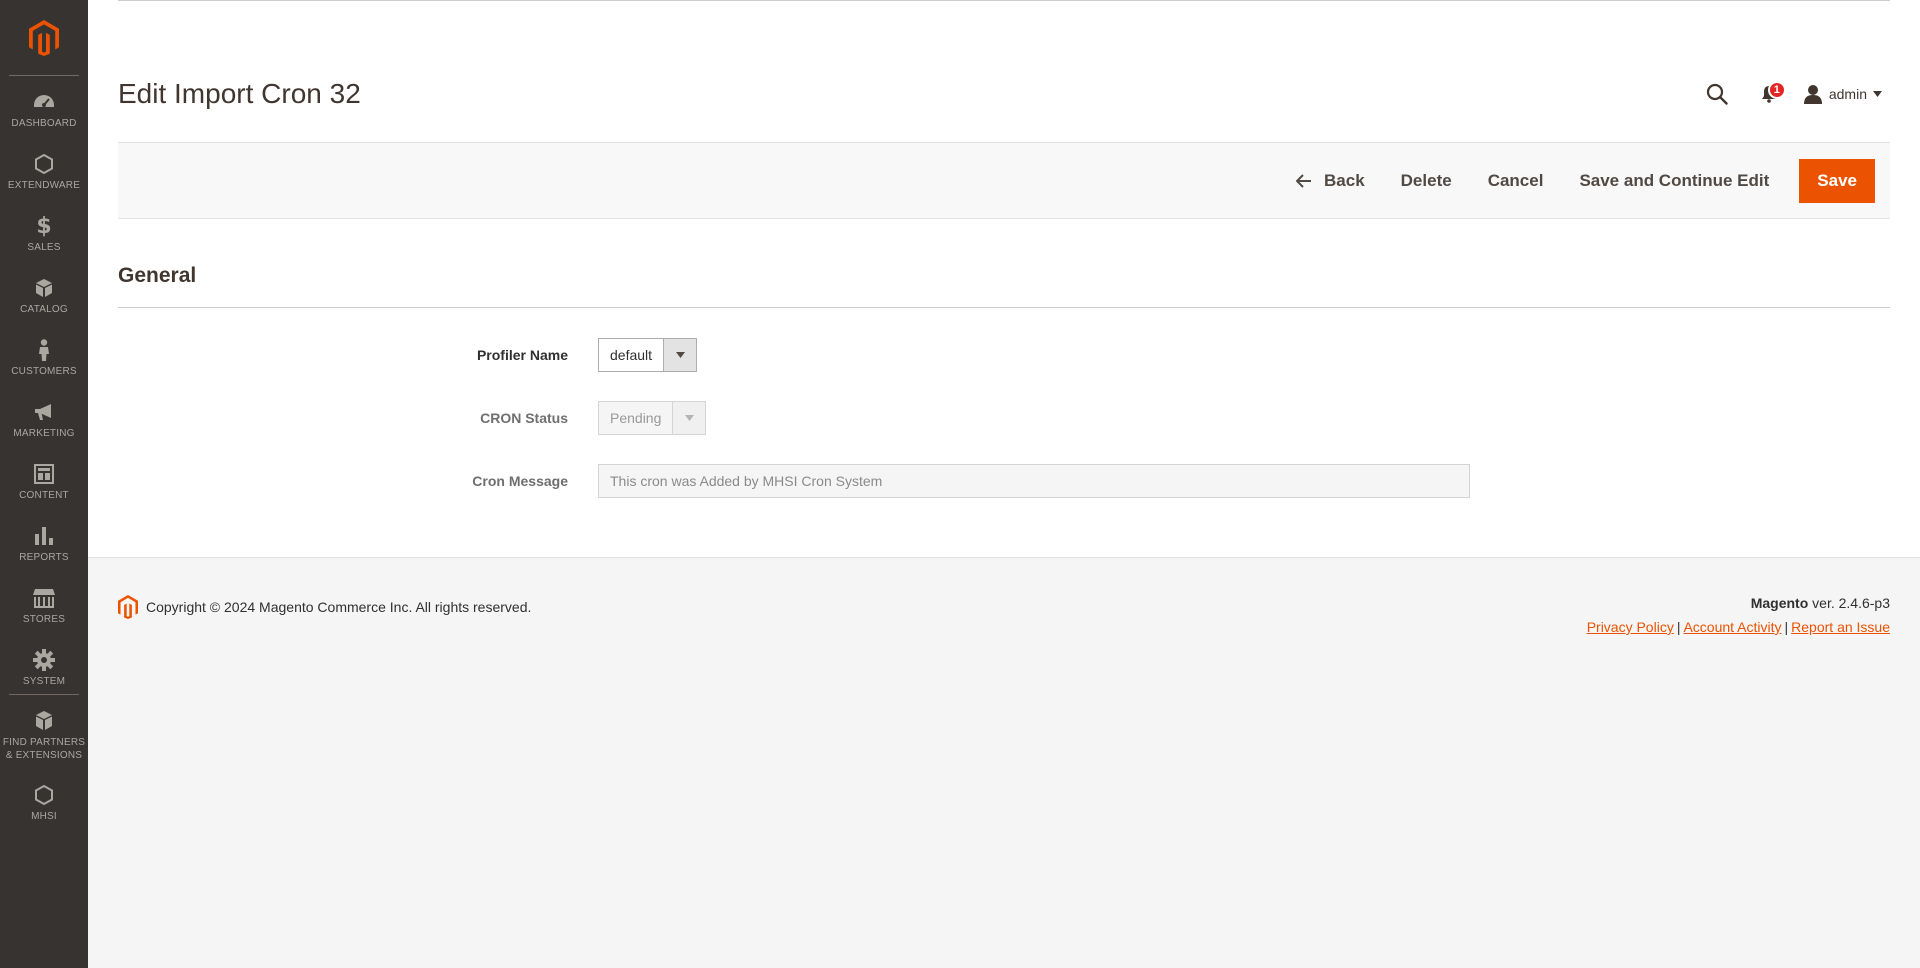 The image size is (1920, 968). I want to click on page-title: Edit Import Cron 32, so click(239, 93).